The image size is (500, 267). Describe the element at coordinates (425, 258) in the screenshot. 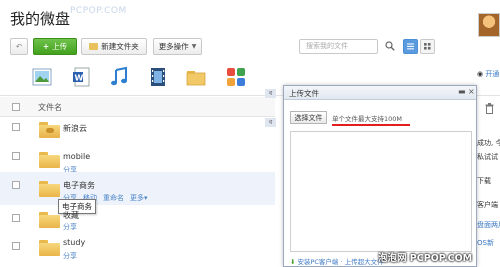

I see `watermark-bottom: 泡泡网 PCPOP.COM` at that location.